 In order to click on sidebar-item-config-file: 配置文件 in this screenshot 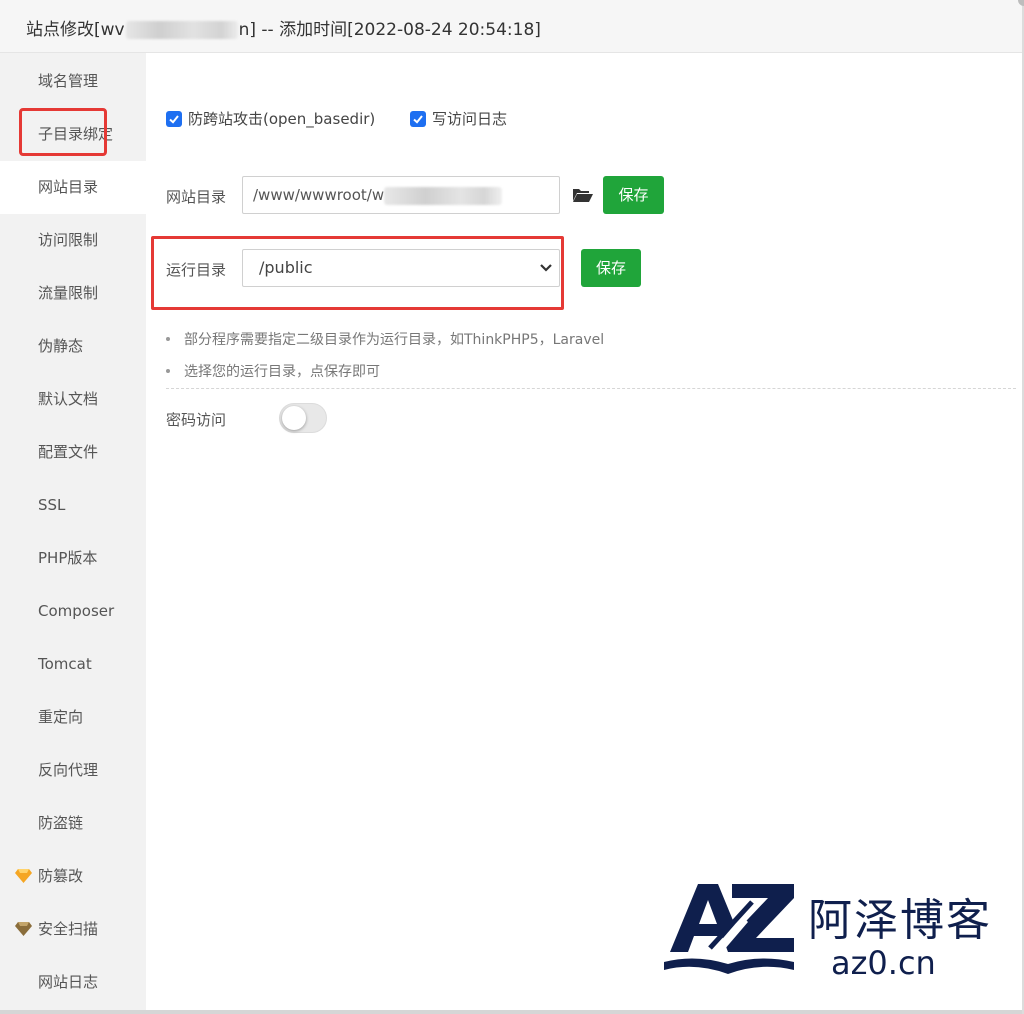, I will do `click(73, 452)`.